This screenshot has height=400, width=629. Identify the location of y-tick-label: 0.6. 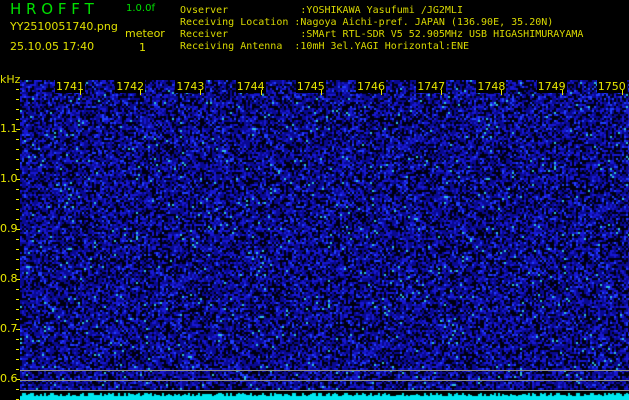
(9, 378).